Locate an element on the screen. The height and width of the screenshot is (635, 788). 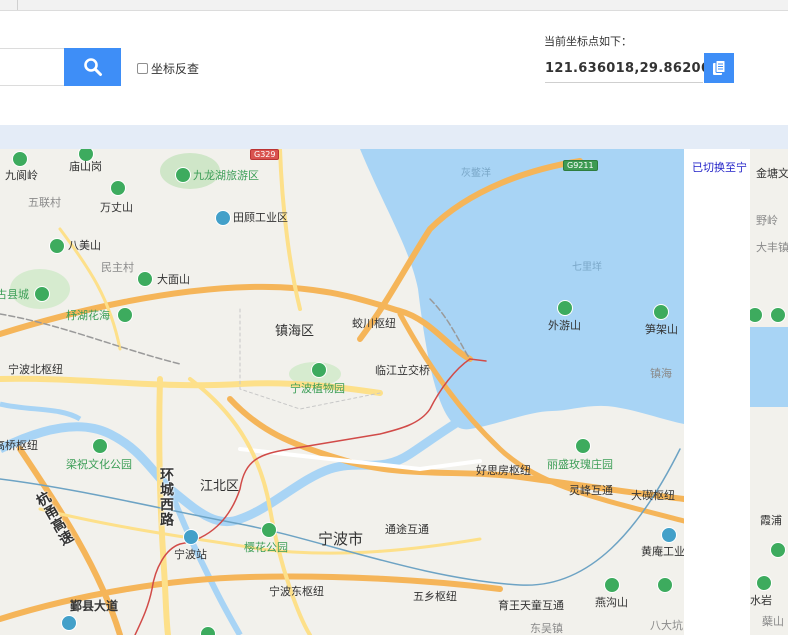
road-label: 环城西路 is located at coordinates (166, 497).